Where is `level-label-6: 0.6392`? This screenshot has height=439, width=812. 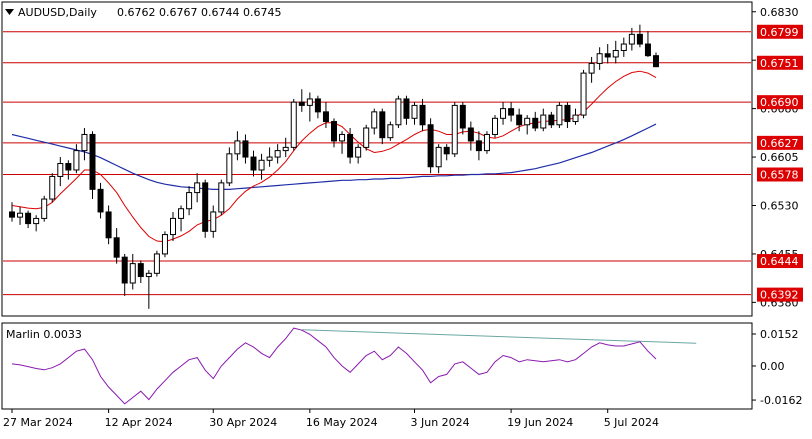
level-label-6: 0.6392 is located at coordinates (779, 295).